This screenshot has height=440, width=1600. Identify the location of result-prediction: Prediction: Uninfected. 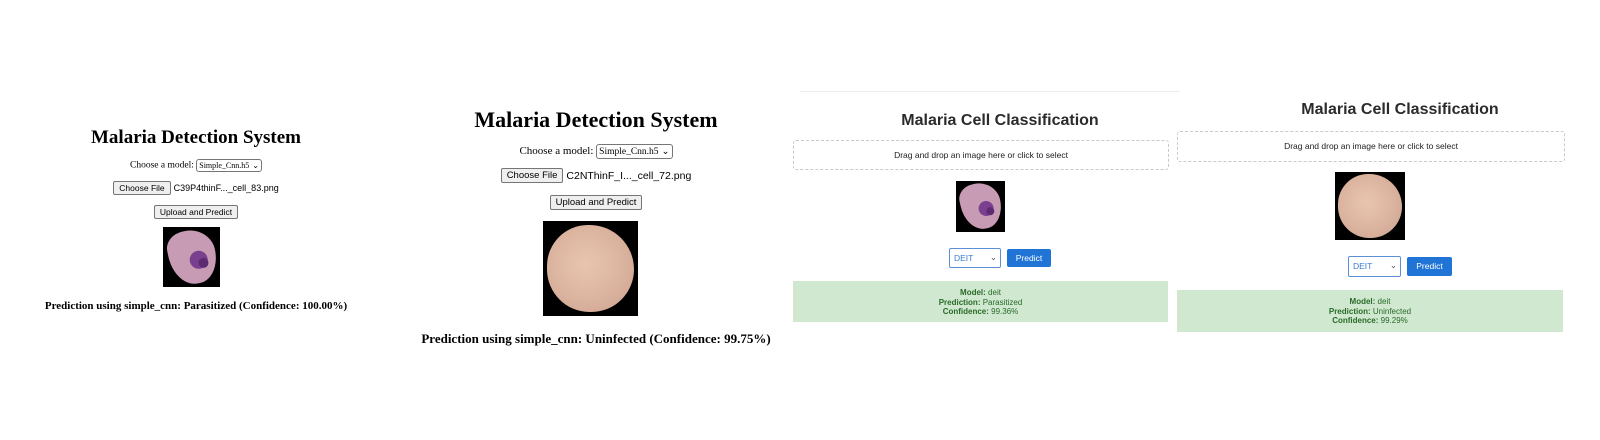
(1370, 312).